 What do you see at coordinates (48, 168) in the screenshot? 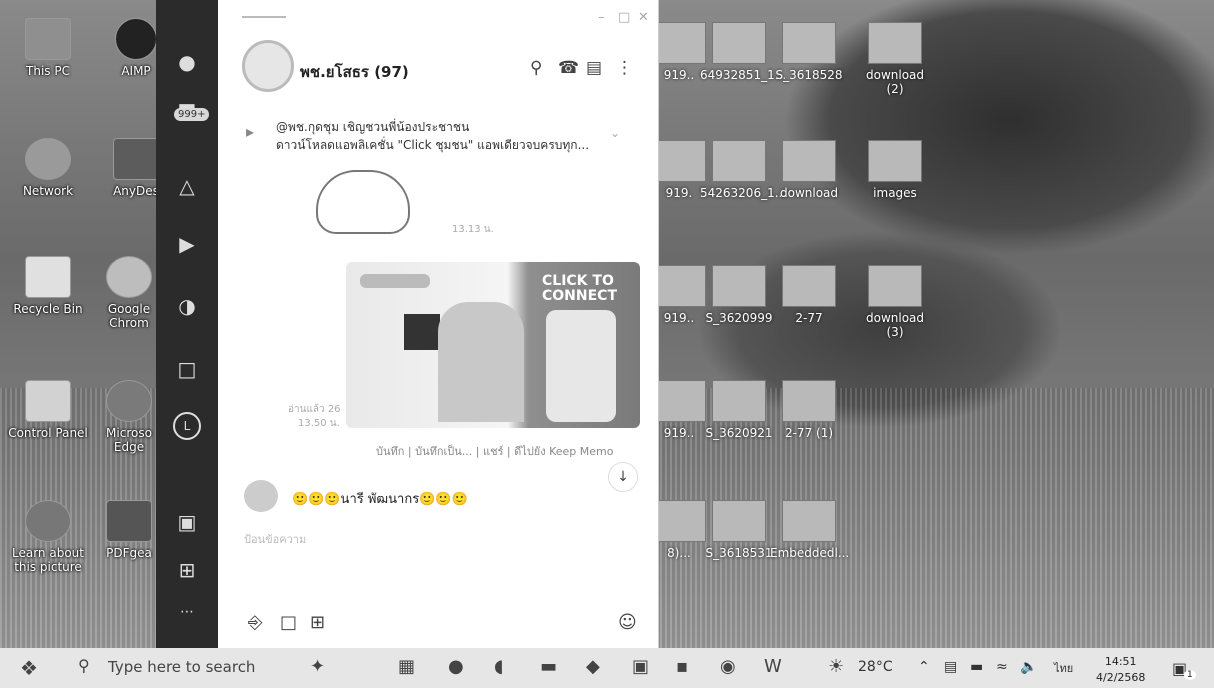
I see `desktop-icon-network: Network` at bounding box center [48, 168].